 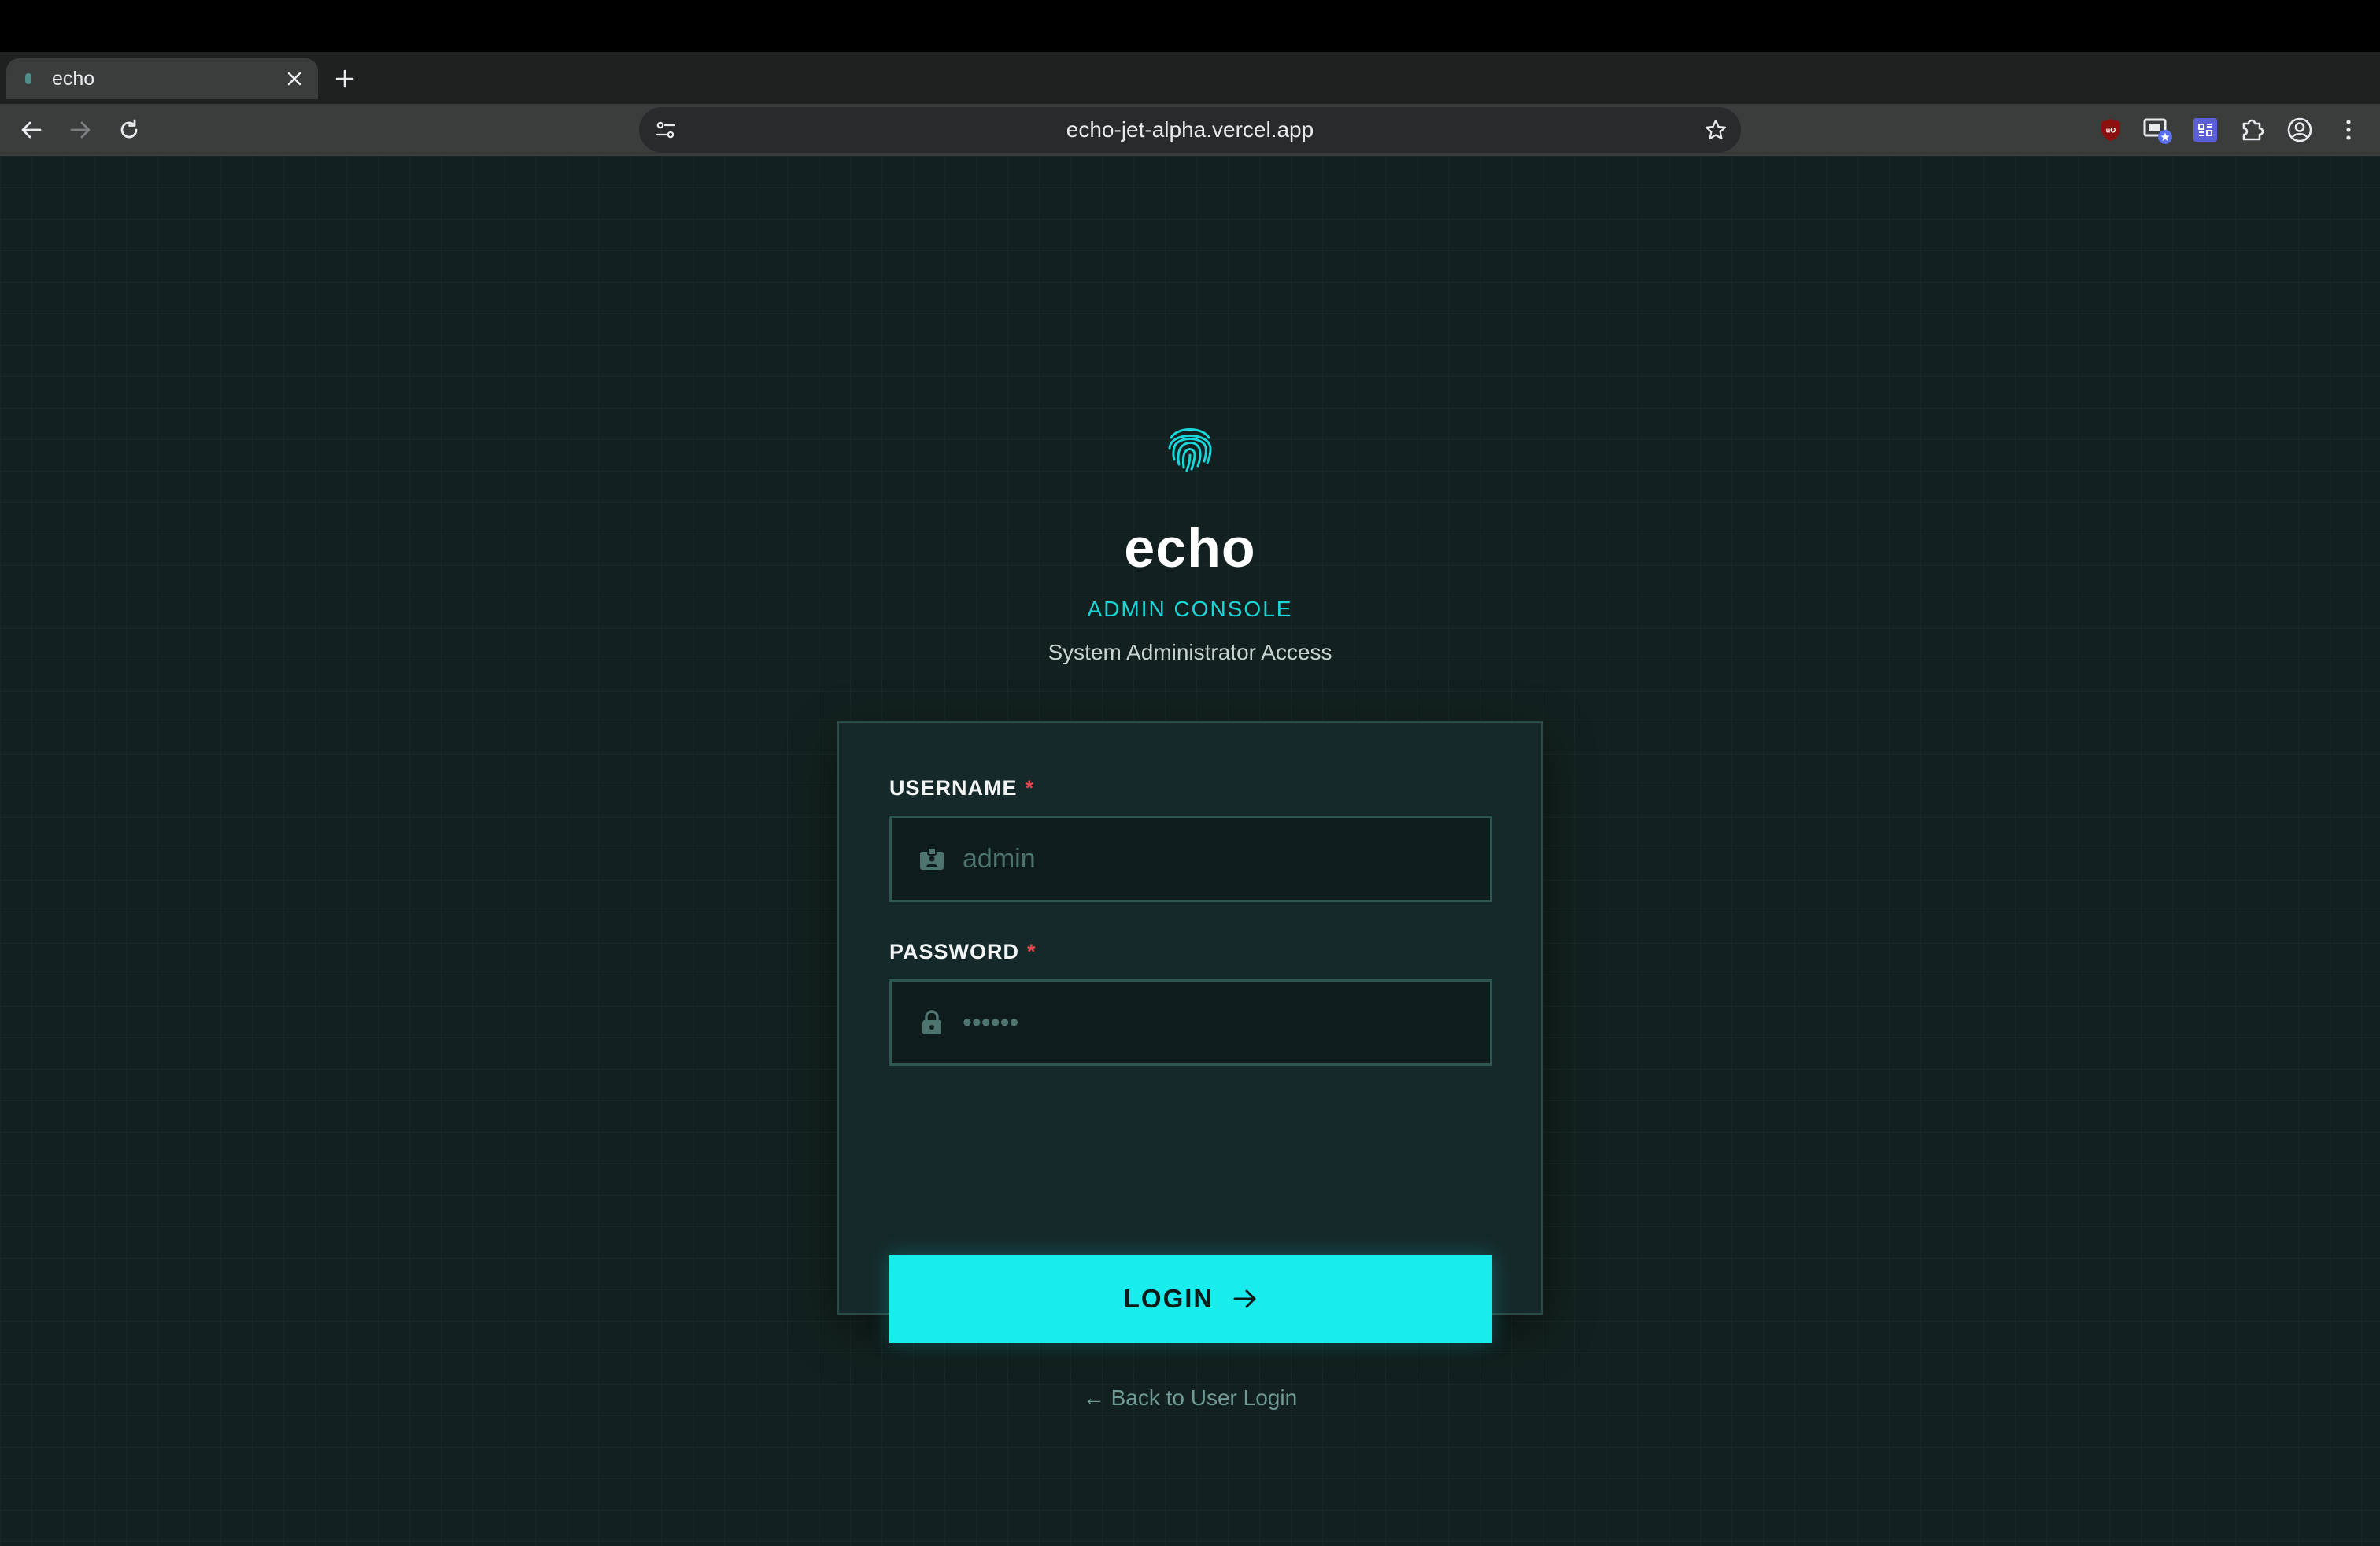 I want to click on svg-text: uO, so click(x=2111, y=131).